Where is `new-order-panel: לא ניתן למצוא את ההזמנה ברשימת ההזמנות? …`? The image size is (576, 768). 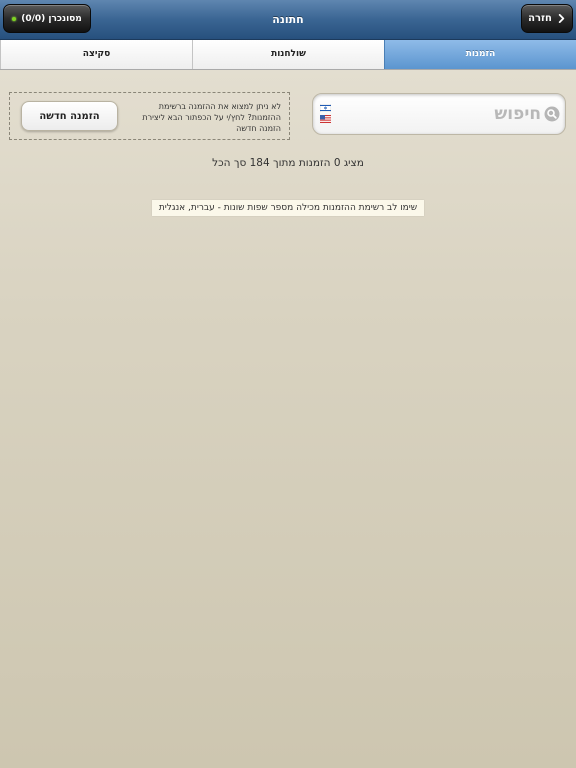 new-order-panel: לא ניתן למצוא את ההזמנה ברשימת ההזמנות? … is located at coordinates (149, 116).